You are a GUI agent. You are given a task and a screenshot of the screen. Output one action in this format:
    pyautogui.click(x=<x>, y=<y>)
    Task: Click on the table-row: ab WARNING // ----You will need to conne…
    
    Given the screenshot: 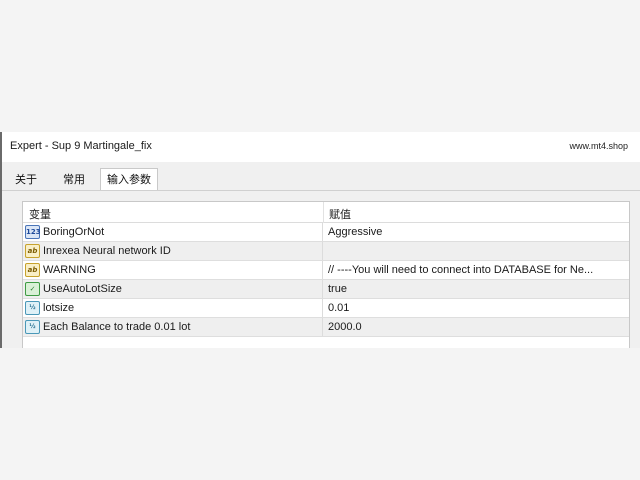 What is the action you would take?
    pyautogui.click(x=326, y=270)
    